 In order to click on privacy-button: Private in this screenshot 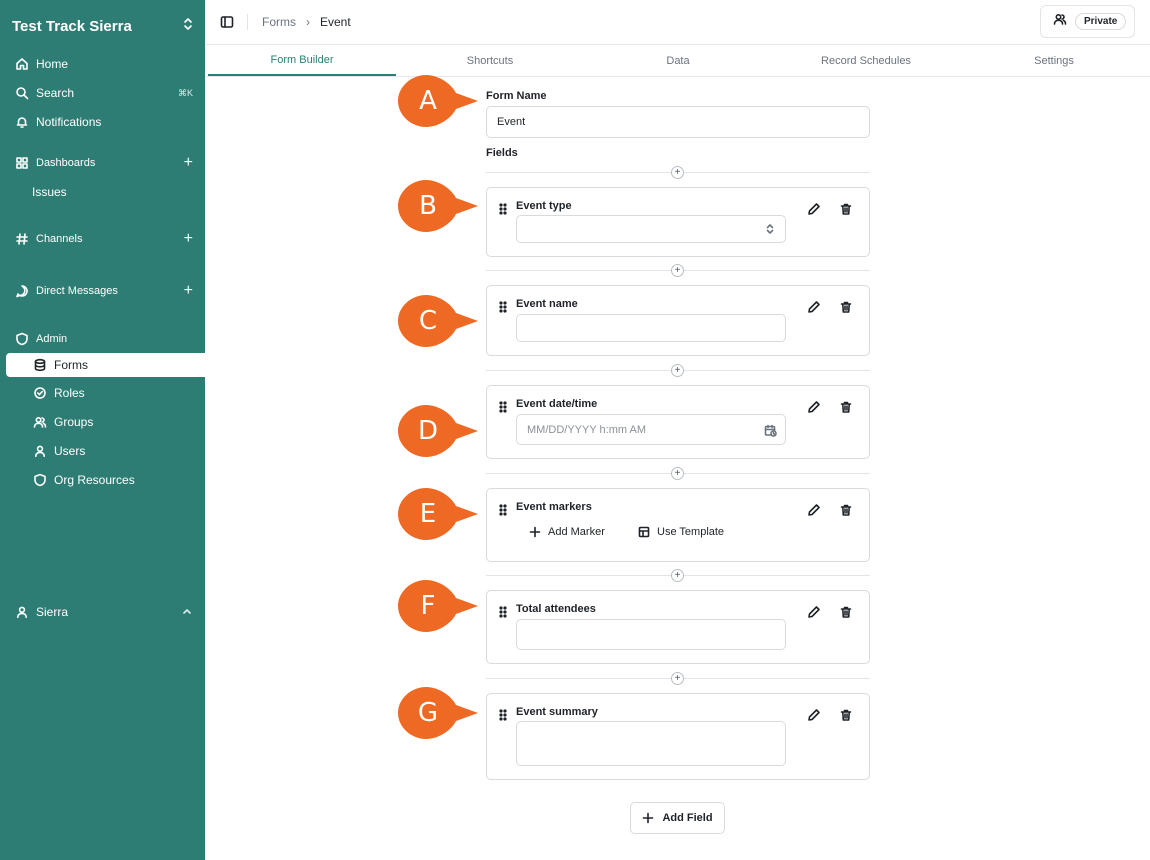, I will do `click(1087, 21)`.